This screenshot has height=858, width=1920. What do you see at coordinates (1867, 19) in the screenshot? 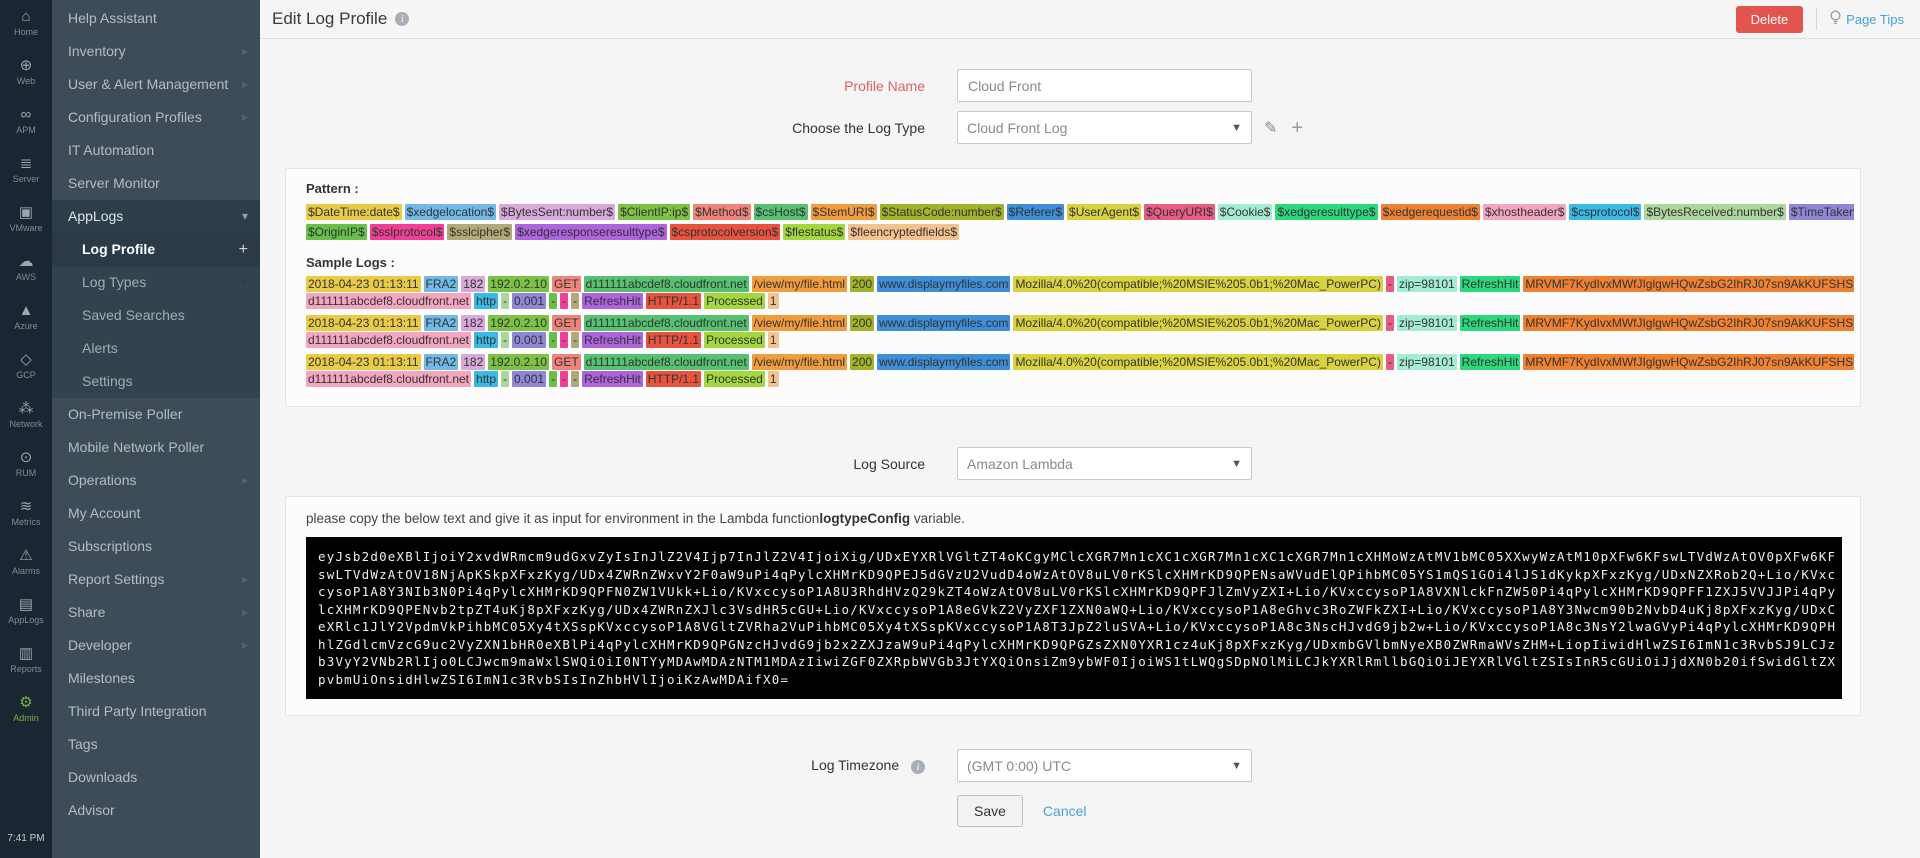
I see `page-tips-link: Page Tips` at bounding box center [1867, 19].